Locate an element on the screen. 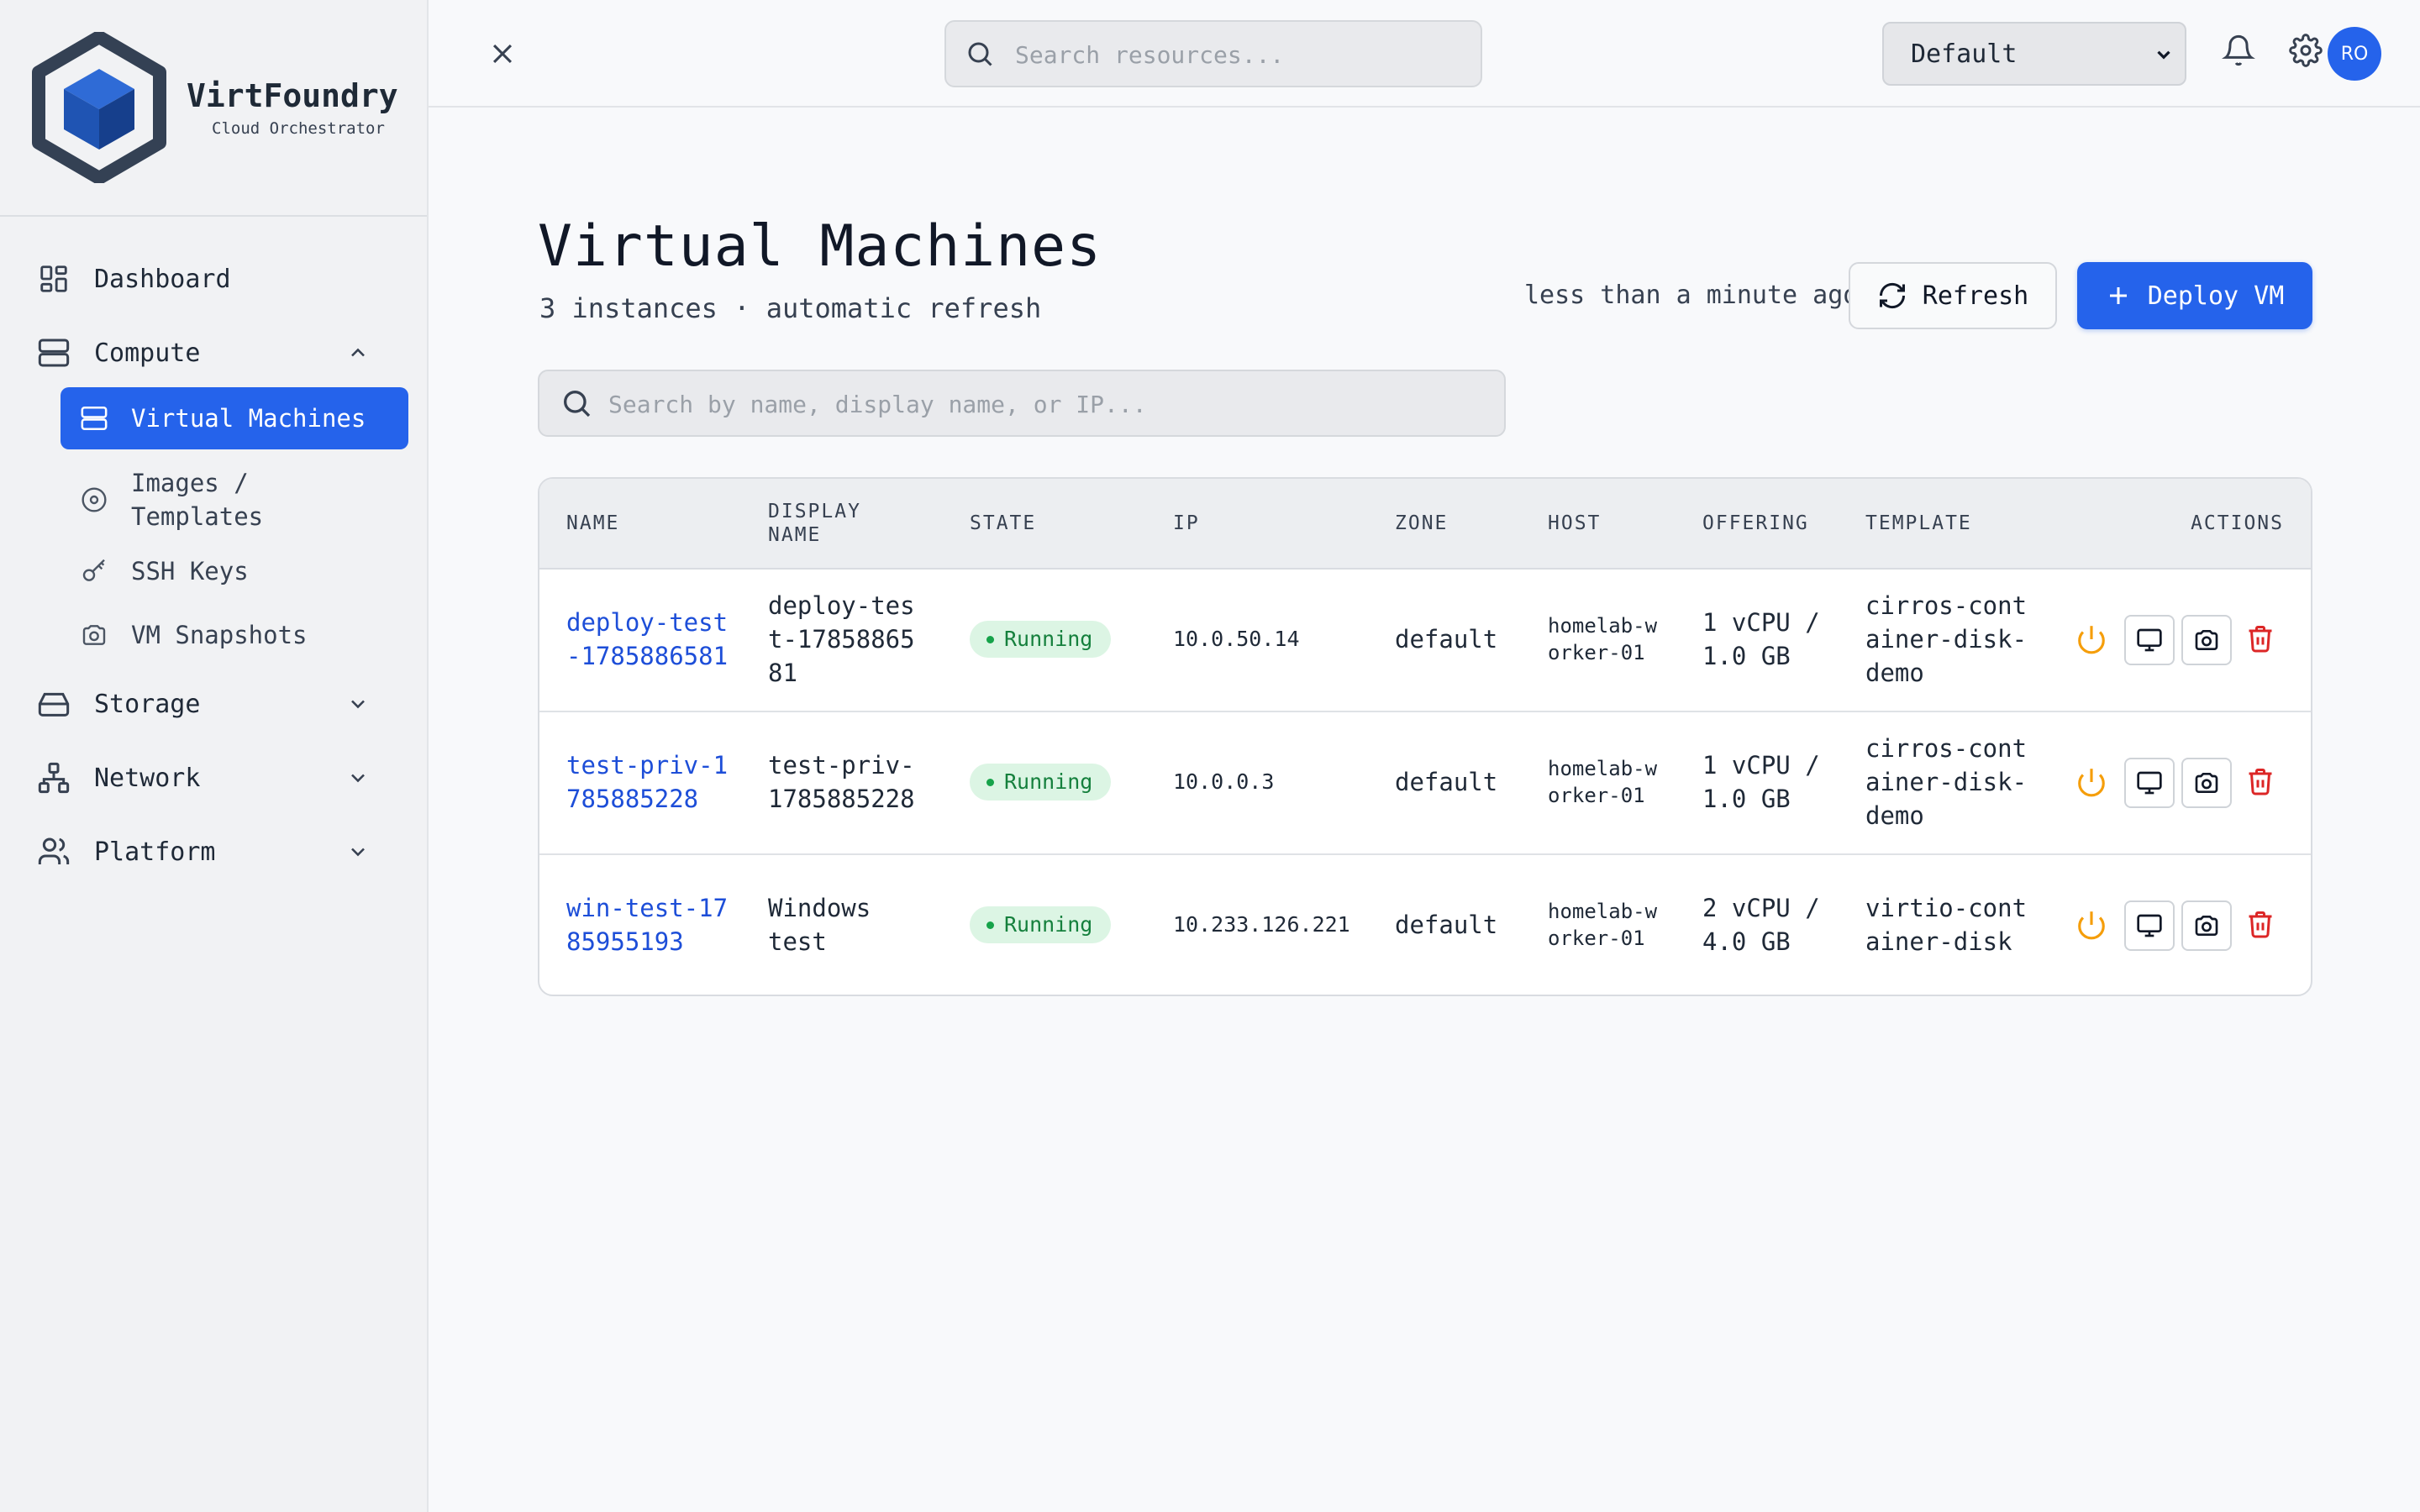  sidebar-item-vm-snapshots: VM Snapshots is located at coordinates (234, 635).